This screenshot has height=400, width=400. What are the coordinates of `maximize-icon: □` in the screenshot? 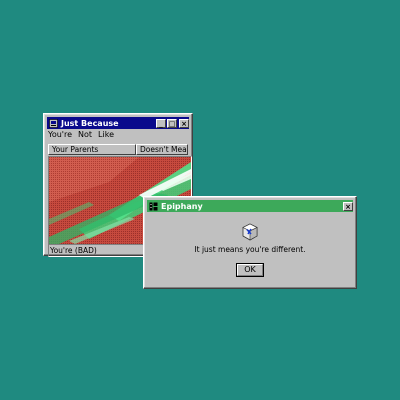 It's located at (172, 123).